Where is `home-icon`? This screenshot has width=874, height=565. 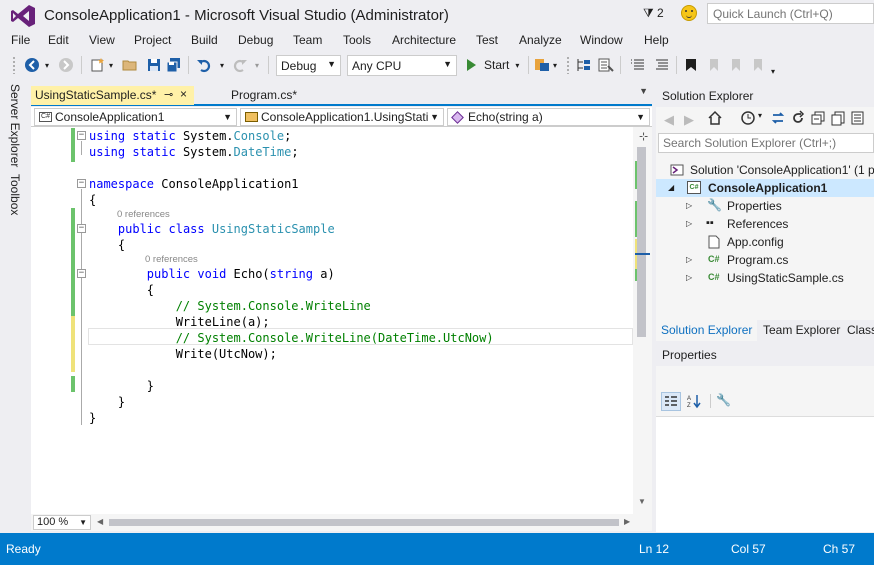
home-icon is located at coordinates (715, 119).